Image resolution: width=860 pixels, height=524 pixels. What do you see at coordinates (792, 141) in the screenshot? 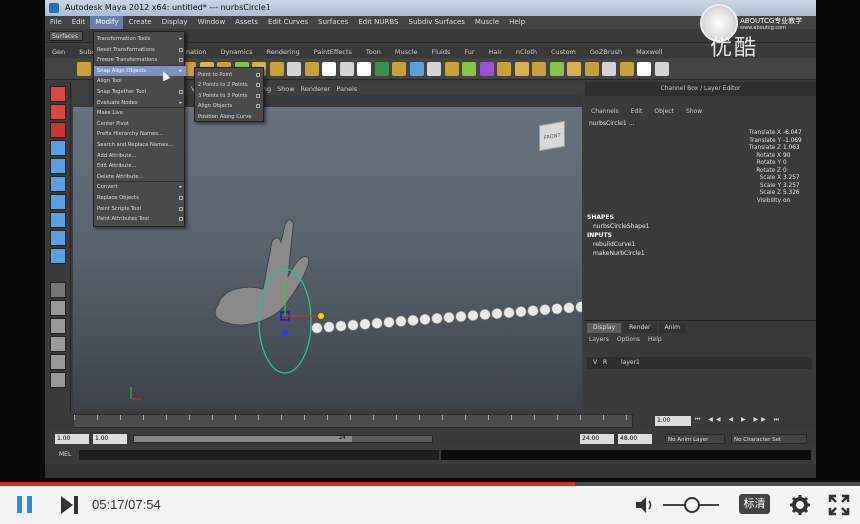
I see `channel-attribute-value: -1.069` at bounding box center [792, 141].